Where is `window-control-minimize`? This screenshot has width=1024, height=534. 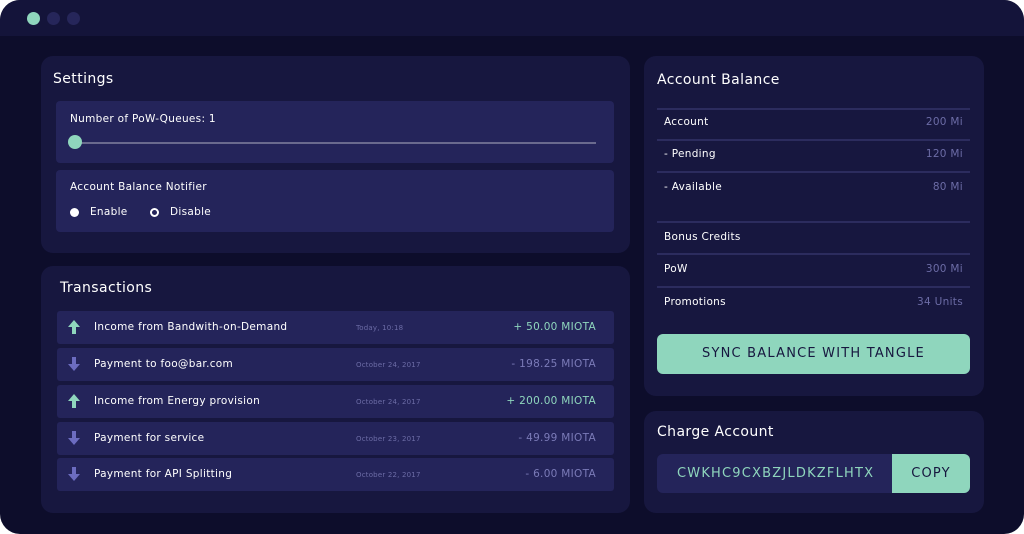 window-control-minimize is located at coordinates (53, 18).